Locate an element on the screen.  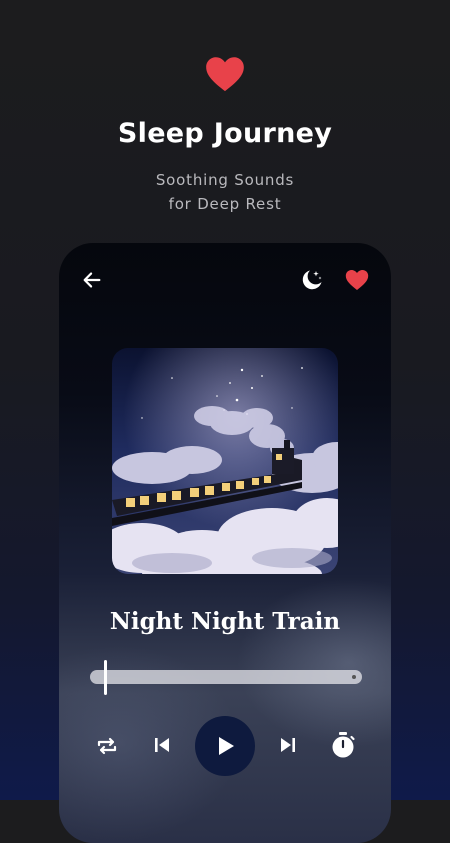
back-button is located at coordinates (92, 280).